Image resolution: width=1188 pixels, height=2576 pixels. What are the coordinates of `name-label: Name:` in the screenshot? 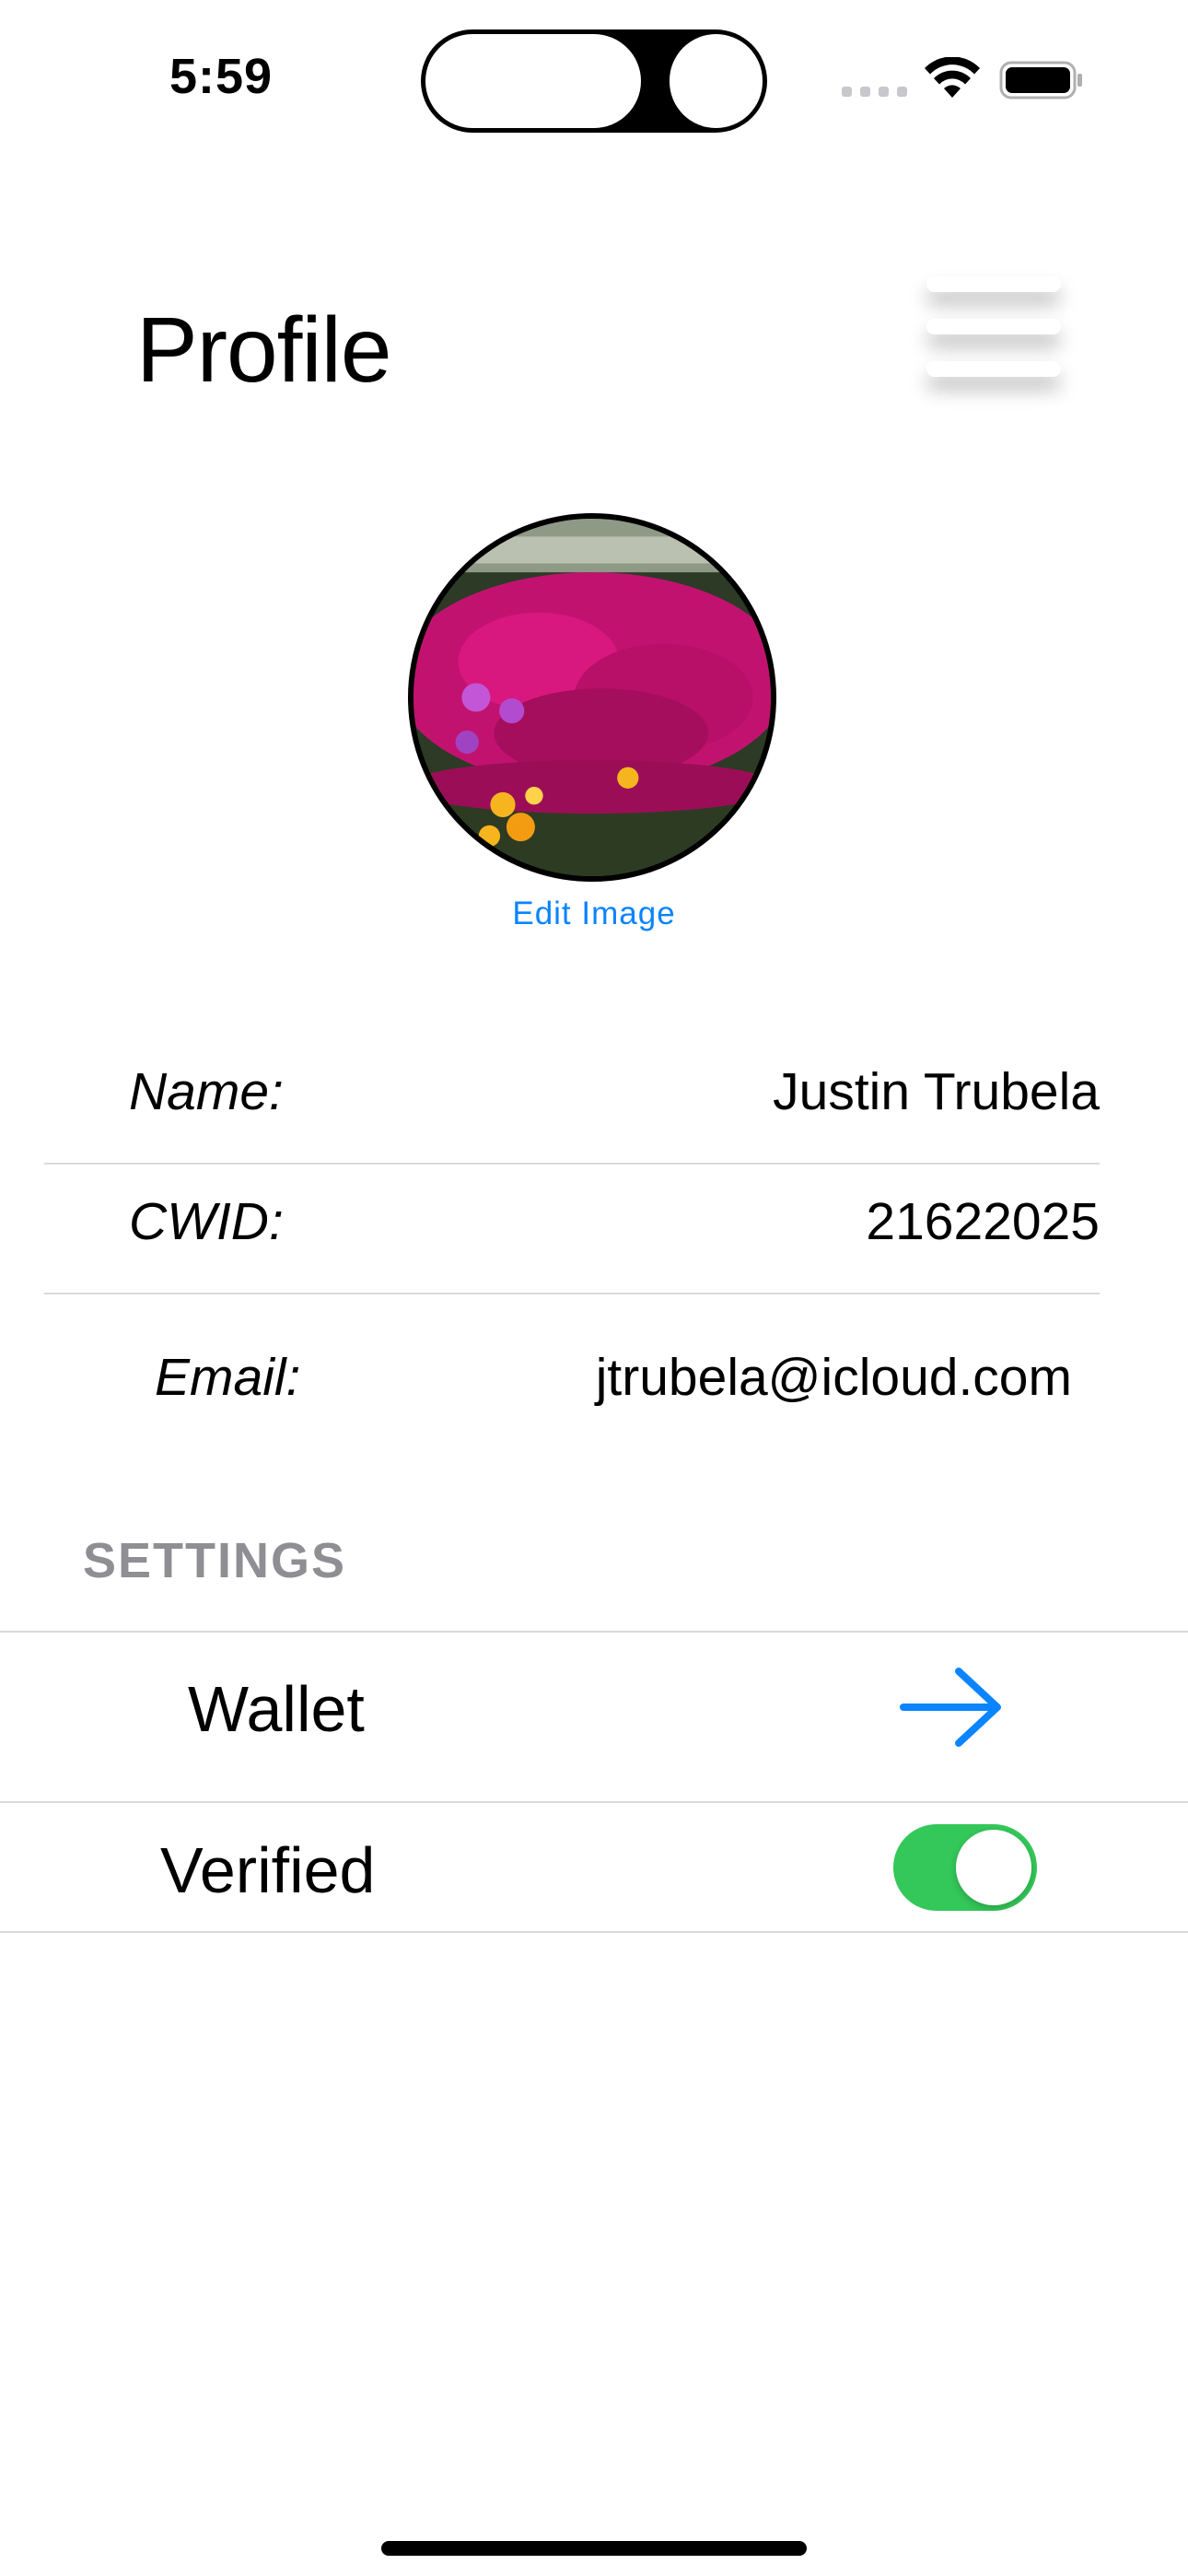 It's located at (206, 1091).